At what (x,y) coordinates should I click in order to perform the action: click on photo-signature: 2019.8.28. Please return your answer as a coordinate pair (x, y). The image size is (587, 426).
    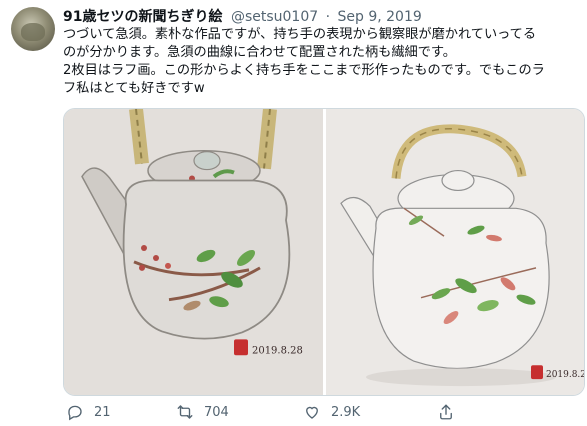
    Looking at the image, I should click on (277, 350).